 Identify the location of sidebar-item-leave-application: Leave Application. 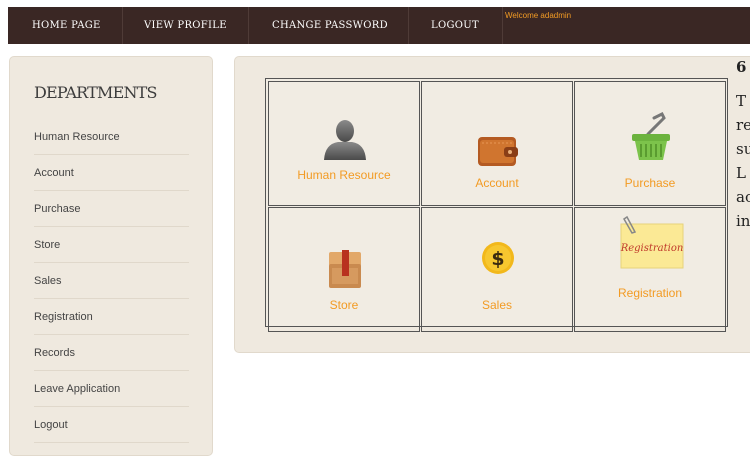
(111, 389).